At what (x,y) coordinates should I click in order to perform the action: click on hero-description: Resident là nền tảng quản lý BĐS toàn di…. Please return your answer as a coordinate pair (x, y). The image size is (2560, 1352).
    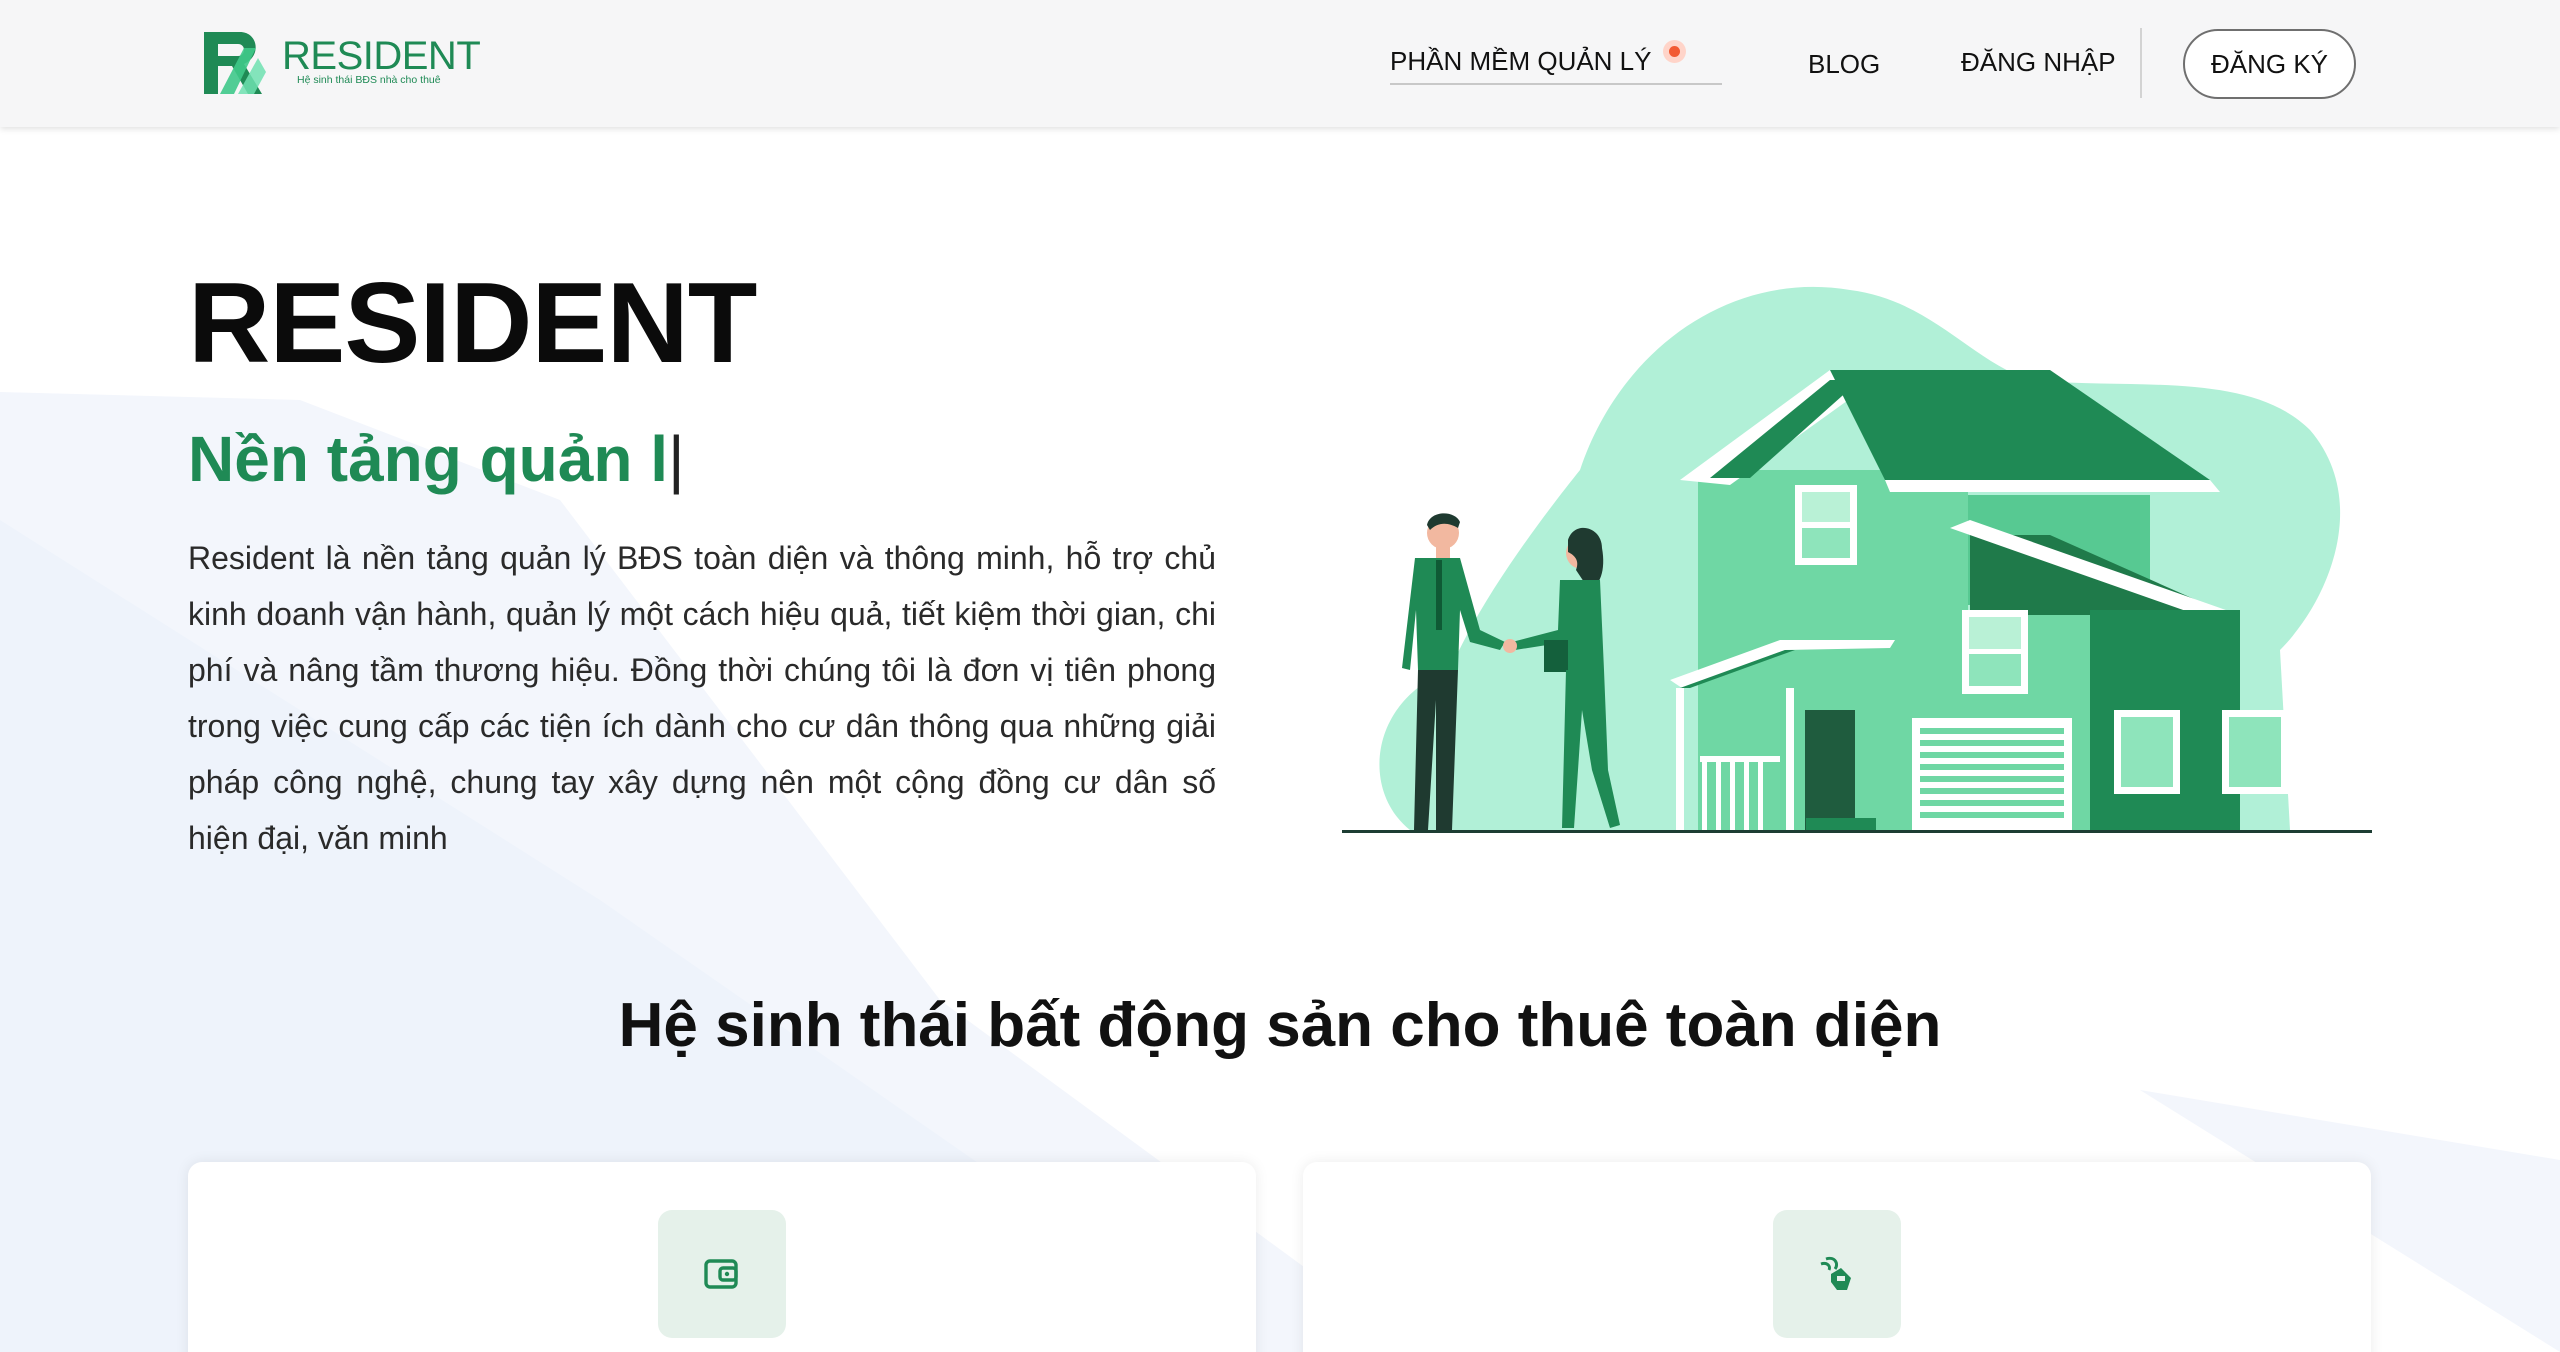
    Looking at the image, I should click on (702, 698).